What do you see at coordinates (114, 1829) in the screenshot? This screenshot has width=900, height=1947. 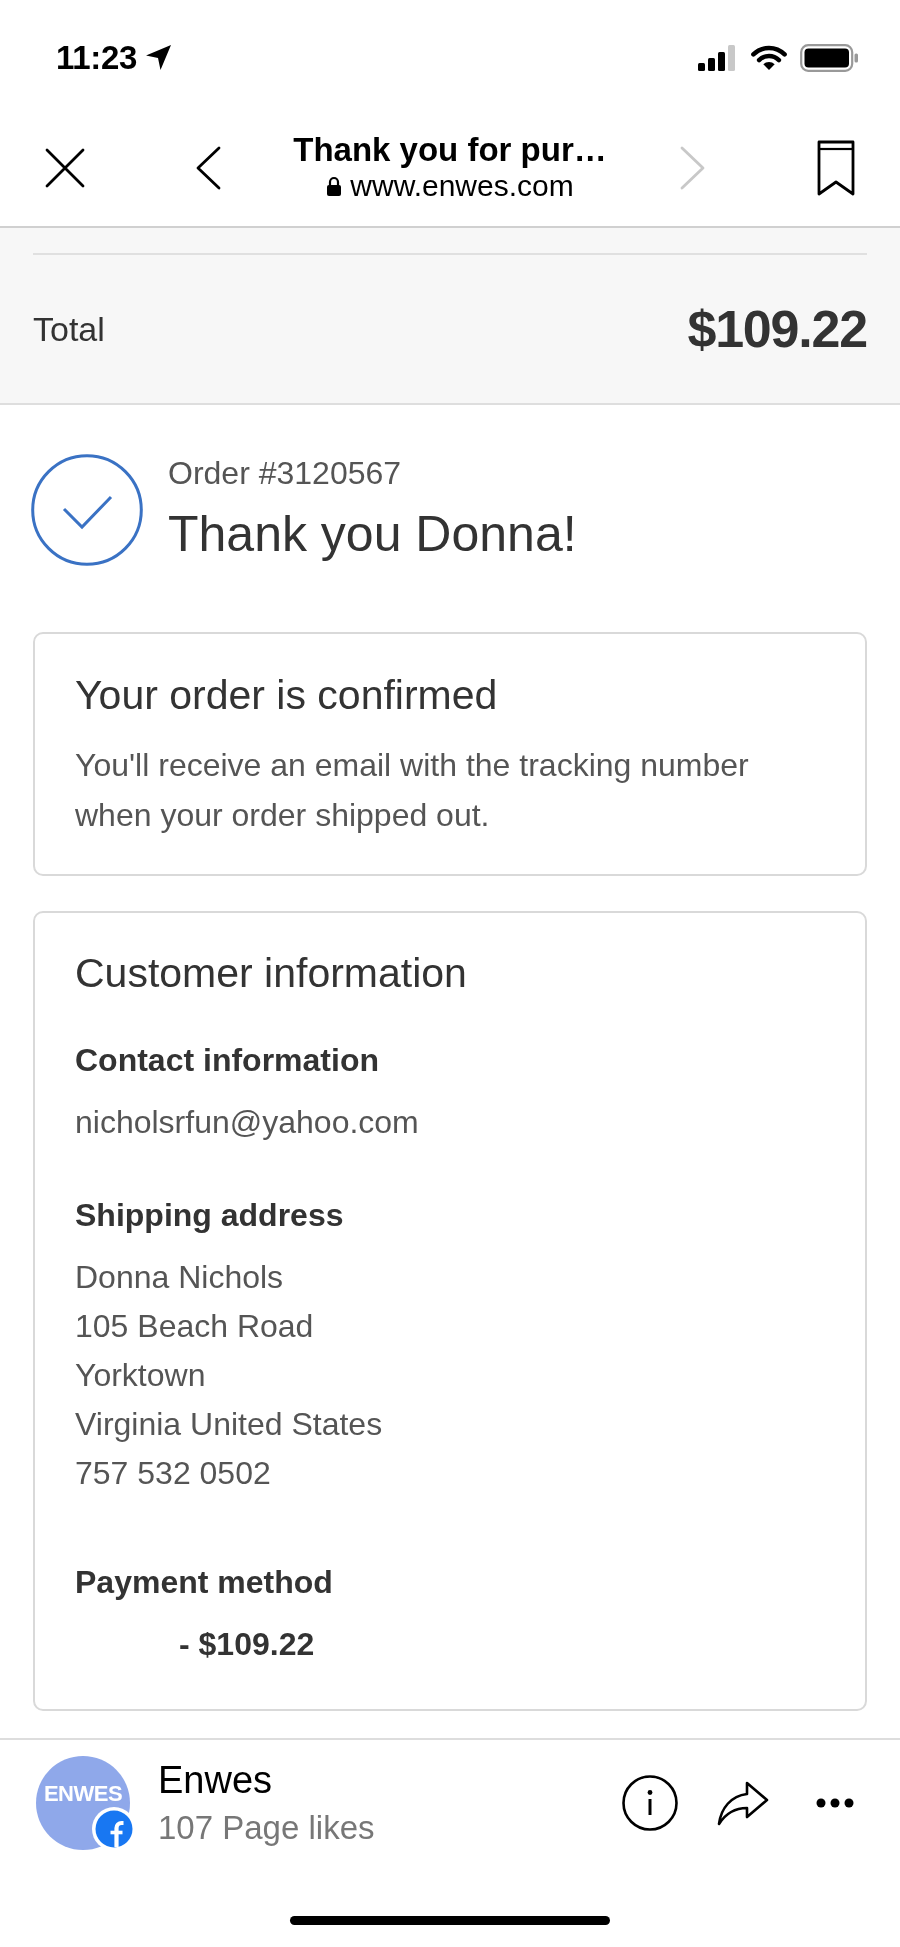 I see `f-badge-icon` at bounding box center [114, 1829].